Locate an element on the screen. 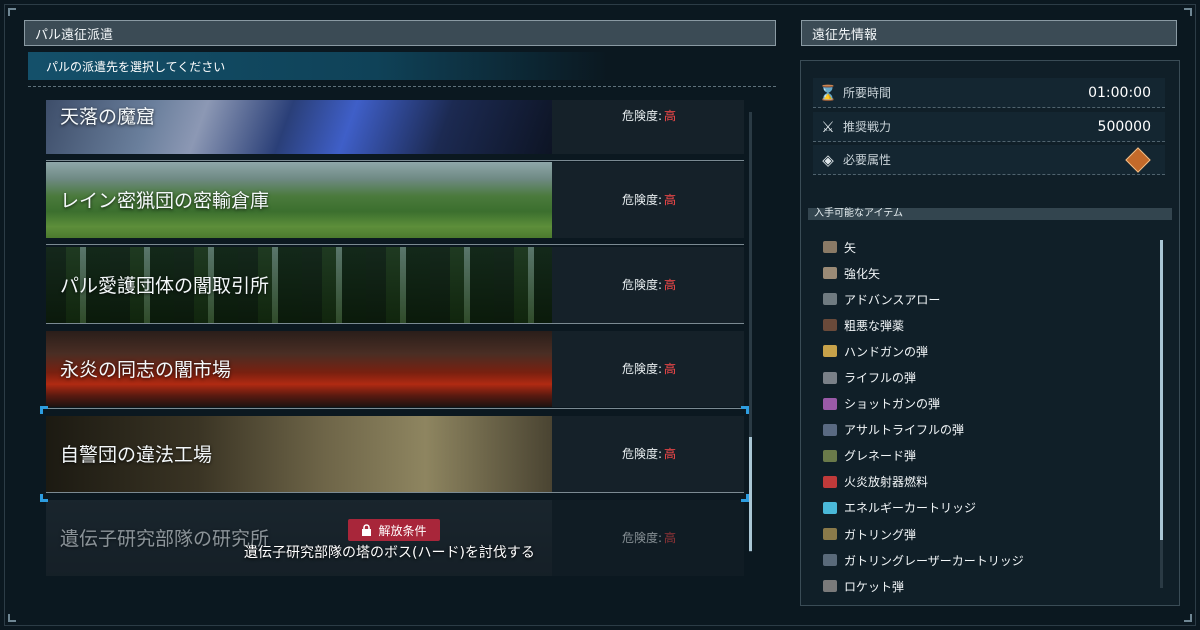  destination-name: 永炎の同志の闇市場 is located at coordinates (146, 370).